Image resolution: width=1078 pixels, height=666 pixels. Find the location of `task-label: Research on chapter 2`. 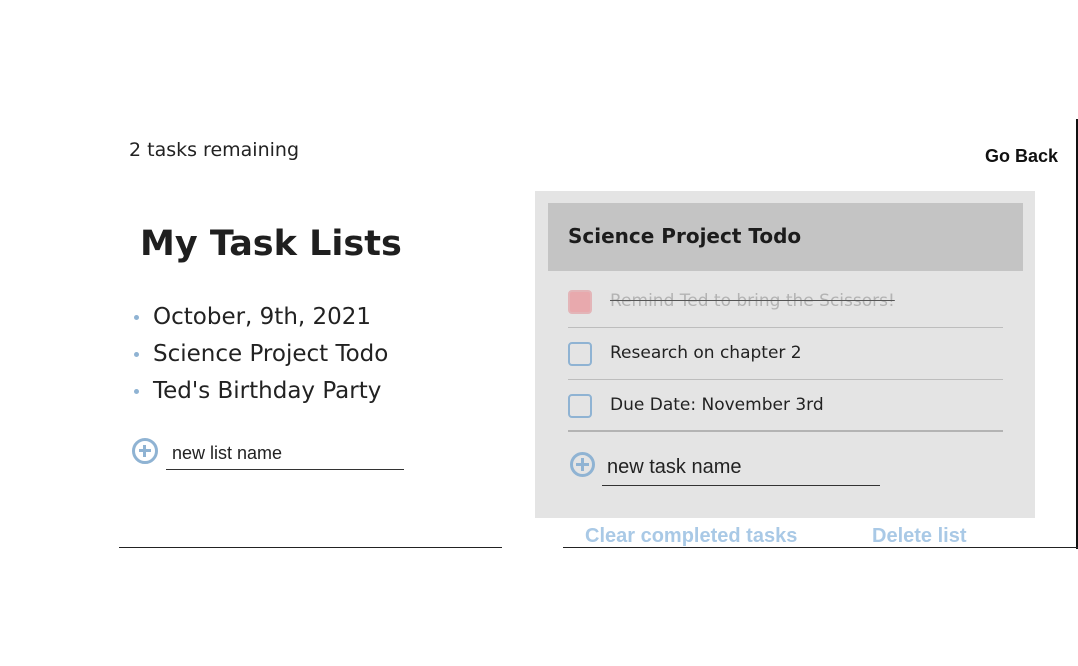

task-label: Research on chapter 2 is located at coordinates (706, 353).